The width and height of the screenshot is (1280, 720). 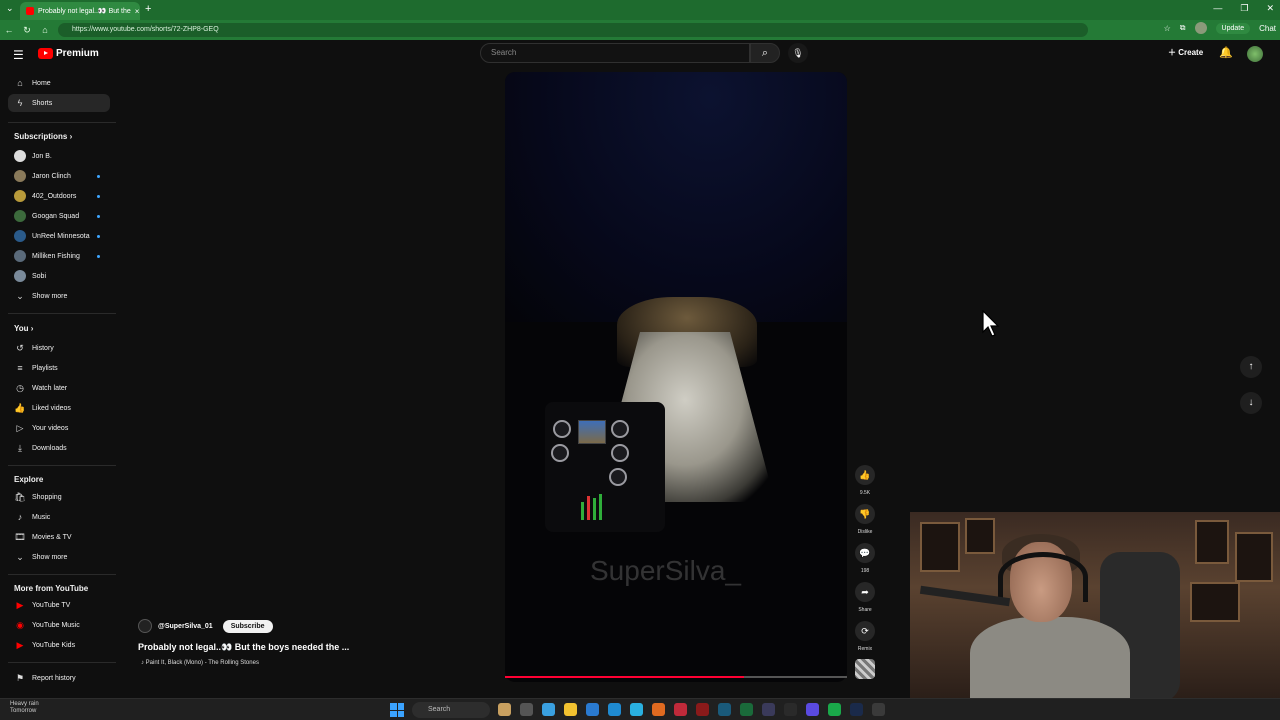 What do you see at coordinates (614, 709) in the screenshot?
I see `mail-icon` at bounding box center [614, 709].